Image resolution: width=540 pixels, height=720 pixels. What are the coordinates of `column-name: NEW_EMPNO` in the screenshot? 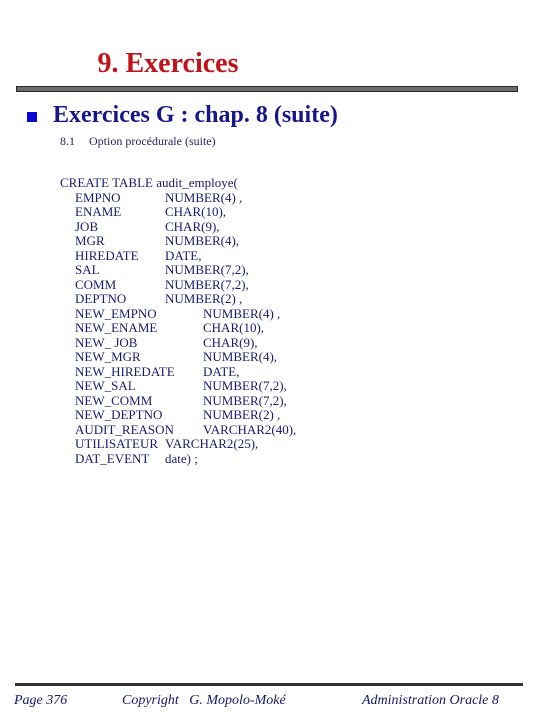 It's located at (116, 313).